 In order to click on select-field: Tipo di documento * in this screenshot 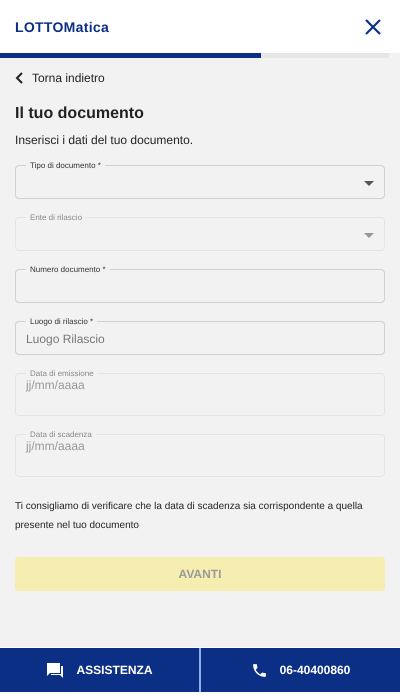, I will do `click(200, 180)`.